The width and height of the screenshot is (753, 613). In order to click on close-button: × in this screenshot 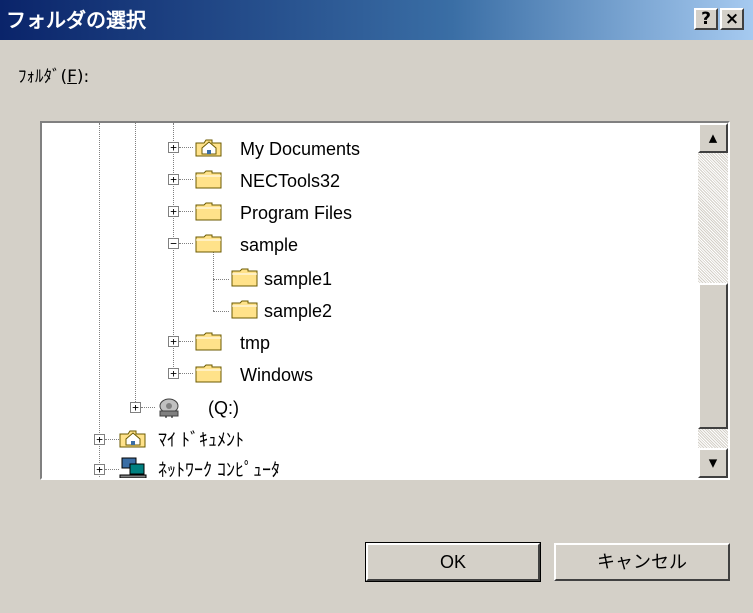, I will do `click(732, 19)`.